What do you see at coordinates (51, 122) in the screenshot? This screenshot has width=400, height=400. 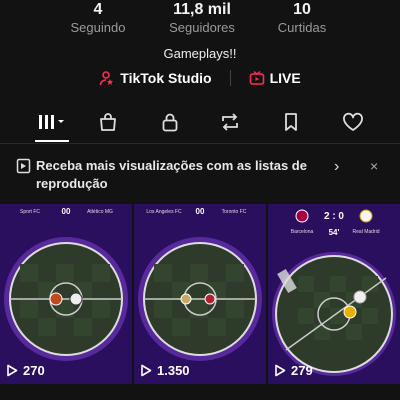 I see `grid-icon` at bounding box center [51, 122].